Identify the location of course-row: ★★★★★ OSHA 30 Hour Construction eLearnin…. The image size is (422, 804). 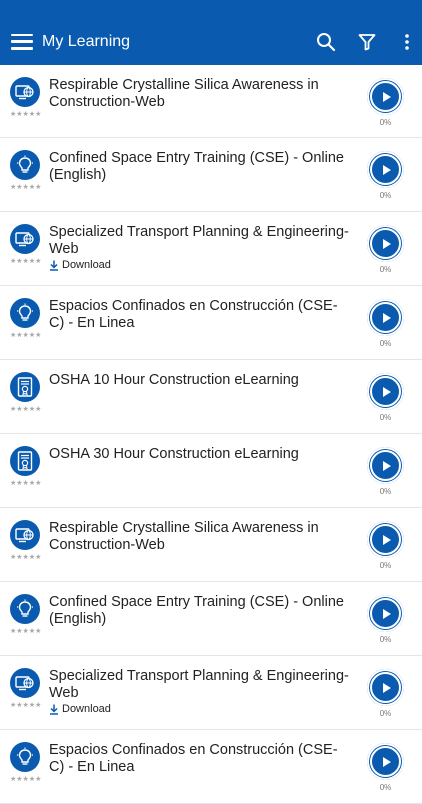
(211, 471).